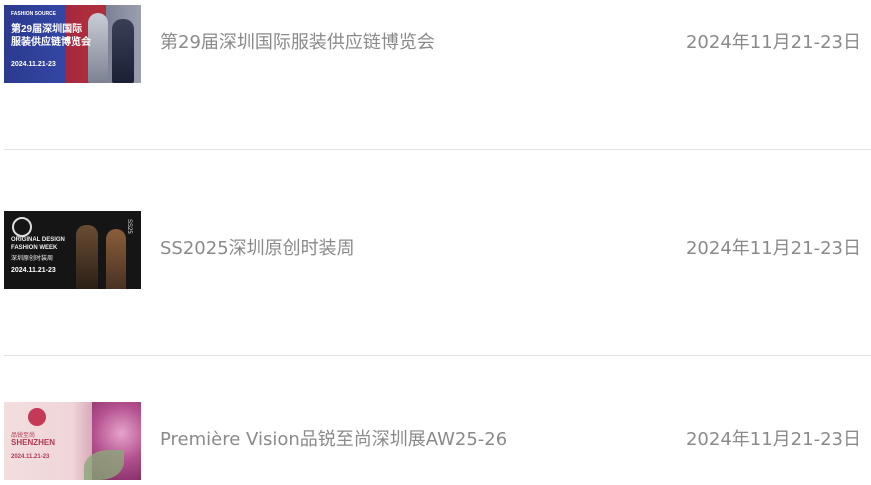 This screenshot has height=485, width=871. Describe the element at coordinates (34, 14) in the screenshot. I see `thumbnail-brand: FASHION SOURCE` at that location.